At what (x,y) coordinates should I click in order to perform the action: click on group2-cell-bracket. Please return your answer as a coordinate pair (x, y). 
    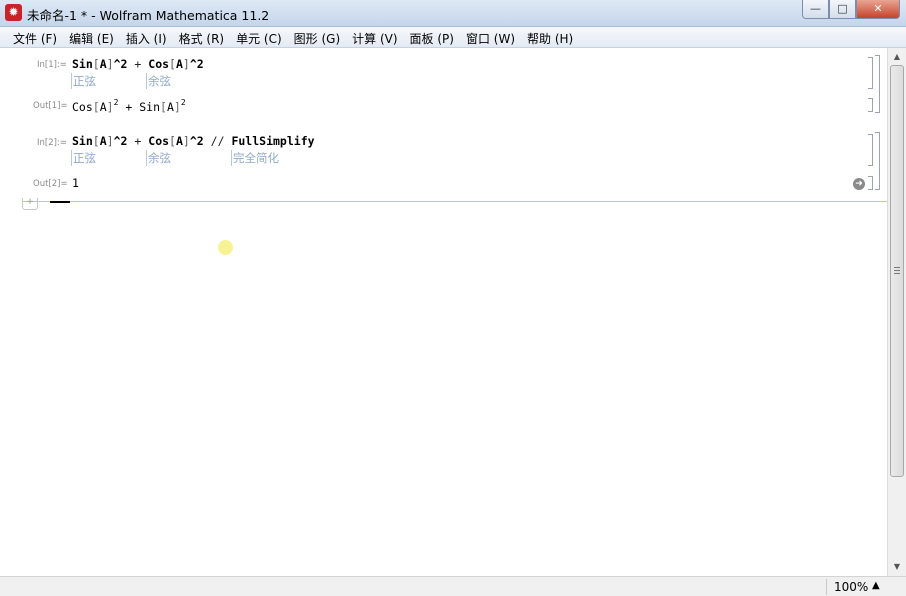
    Looking at the image, I should click on (877, 161).